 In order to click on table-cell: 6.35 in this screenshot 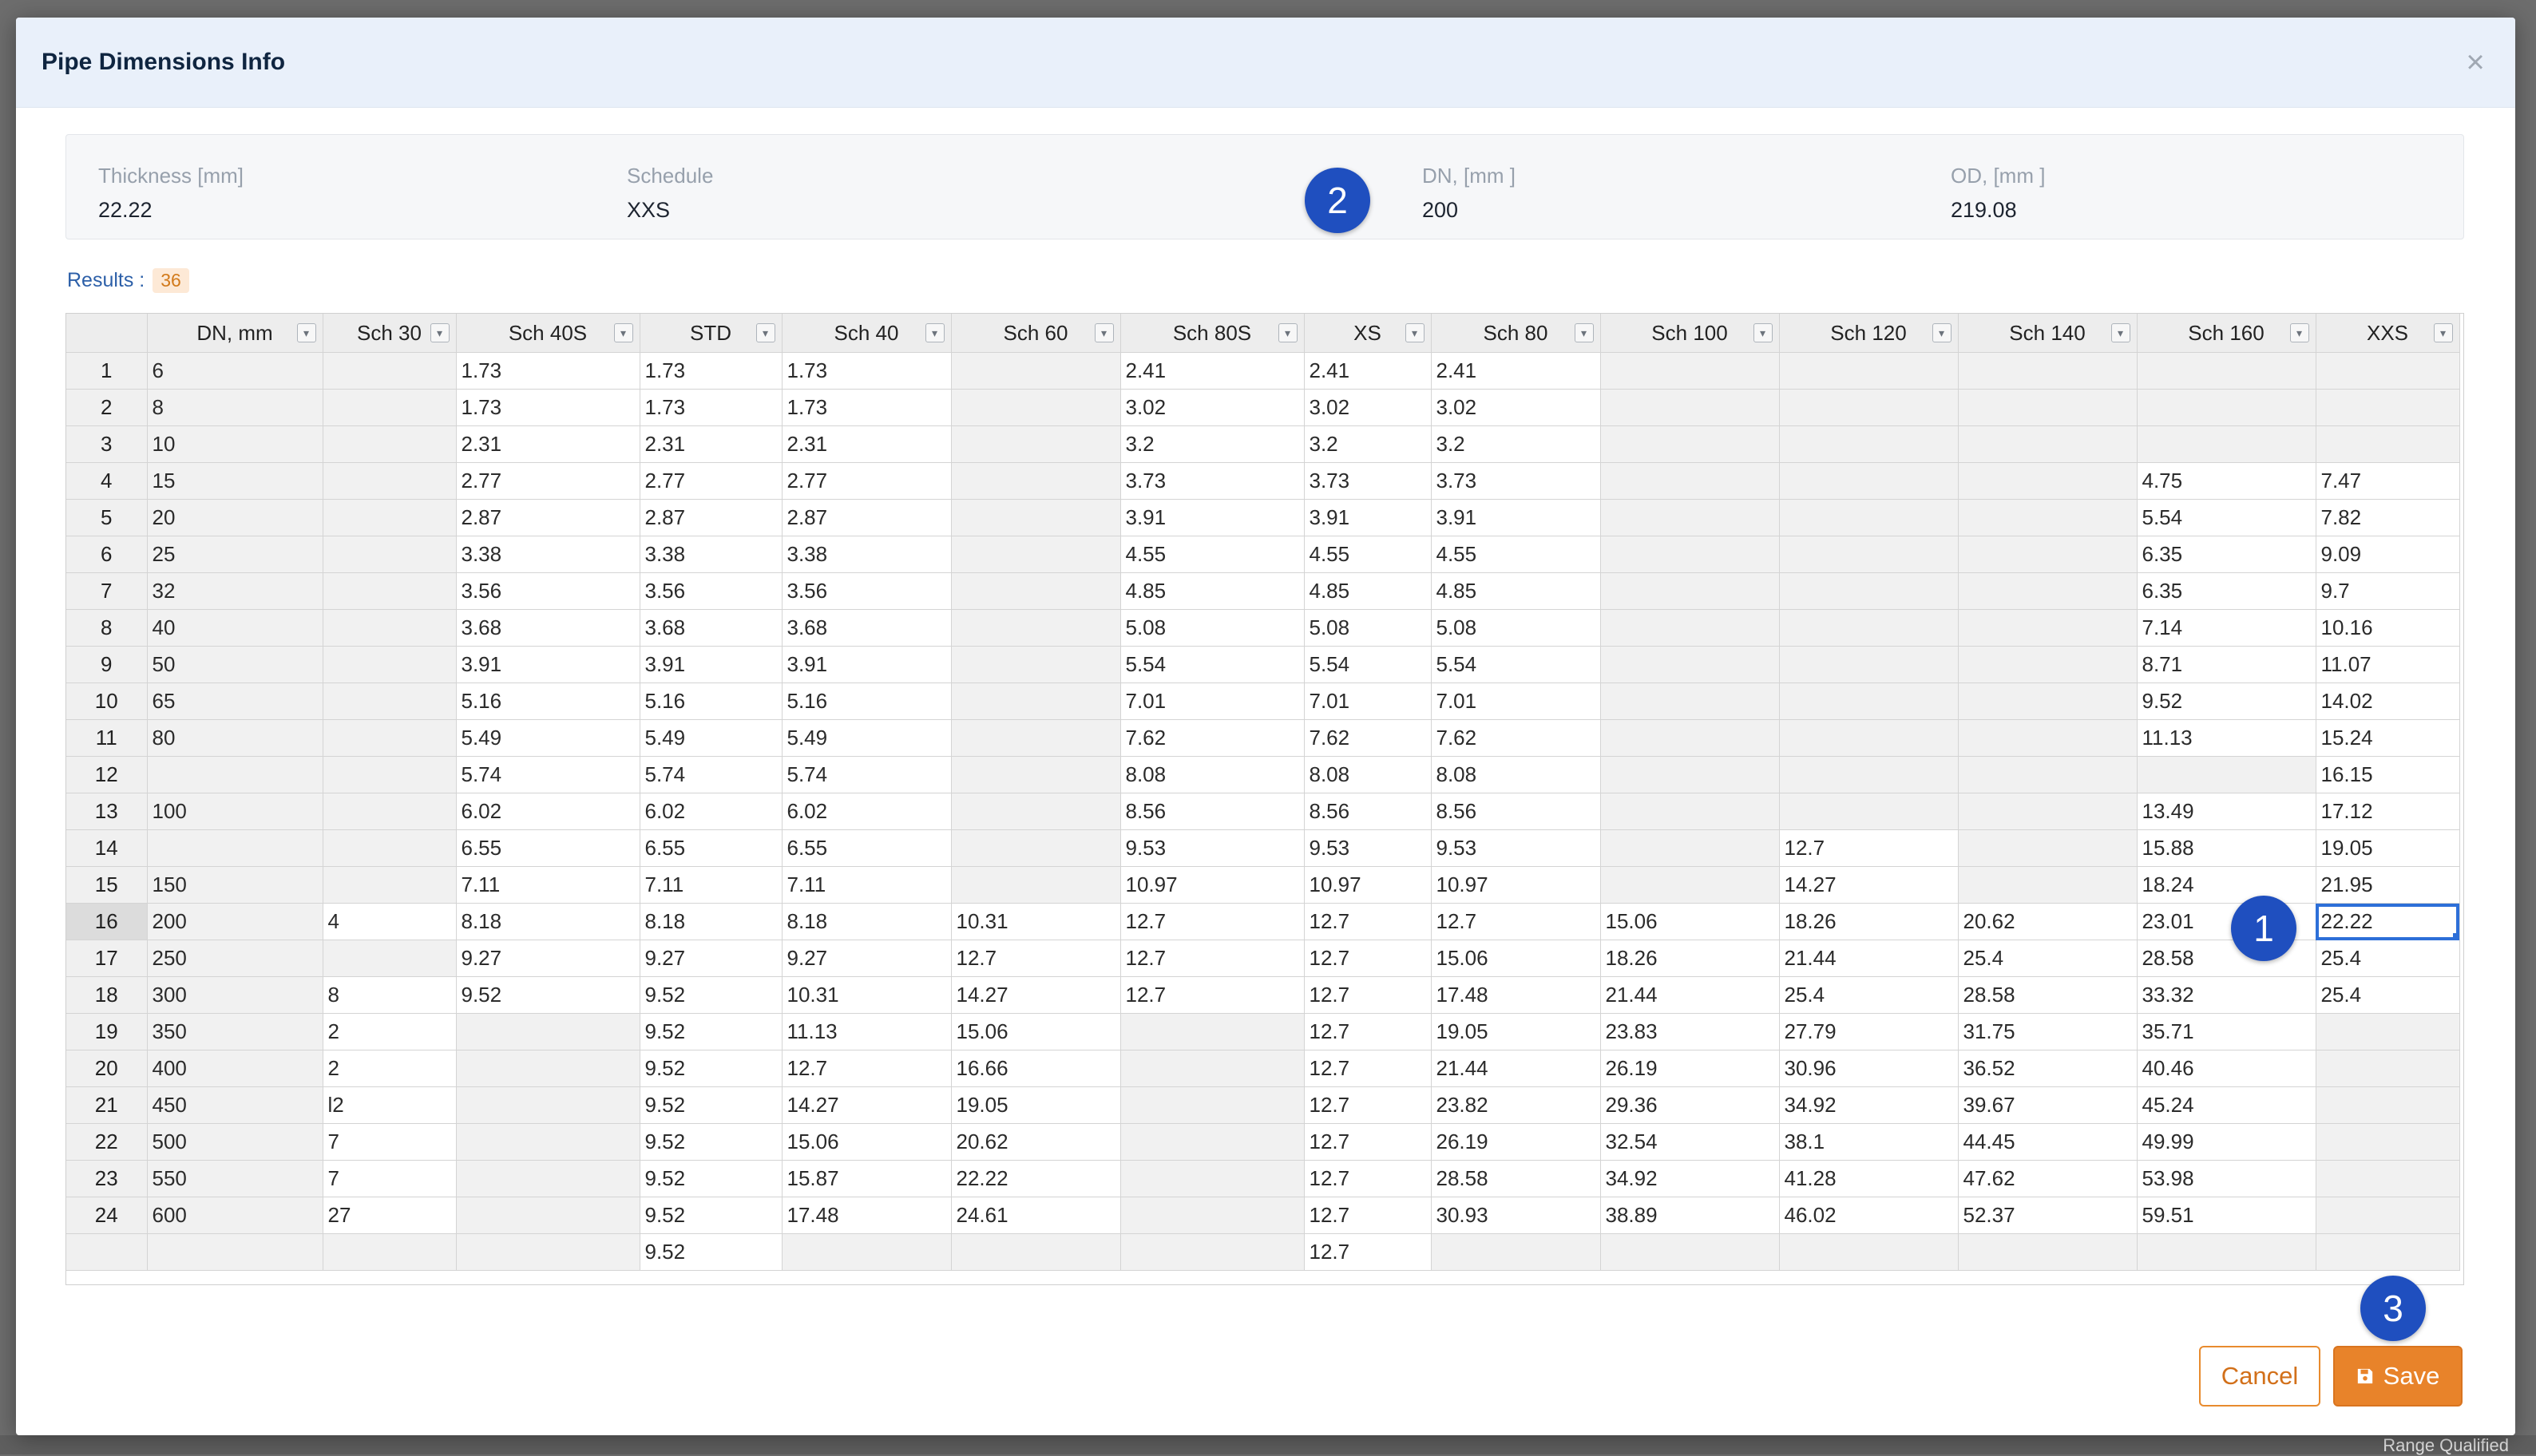, I will do `click(2226, 591)`.